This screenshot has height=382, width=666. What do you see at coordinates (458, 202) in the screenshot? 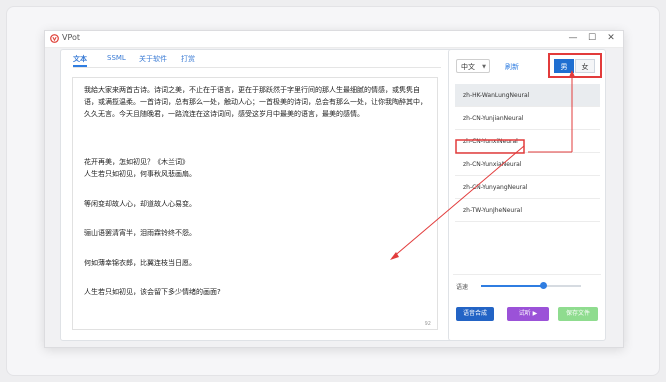
I see `annotation-arrow-line` at bounding box center [458, 202].